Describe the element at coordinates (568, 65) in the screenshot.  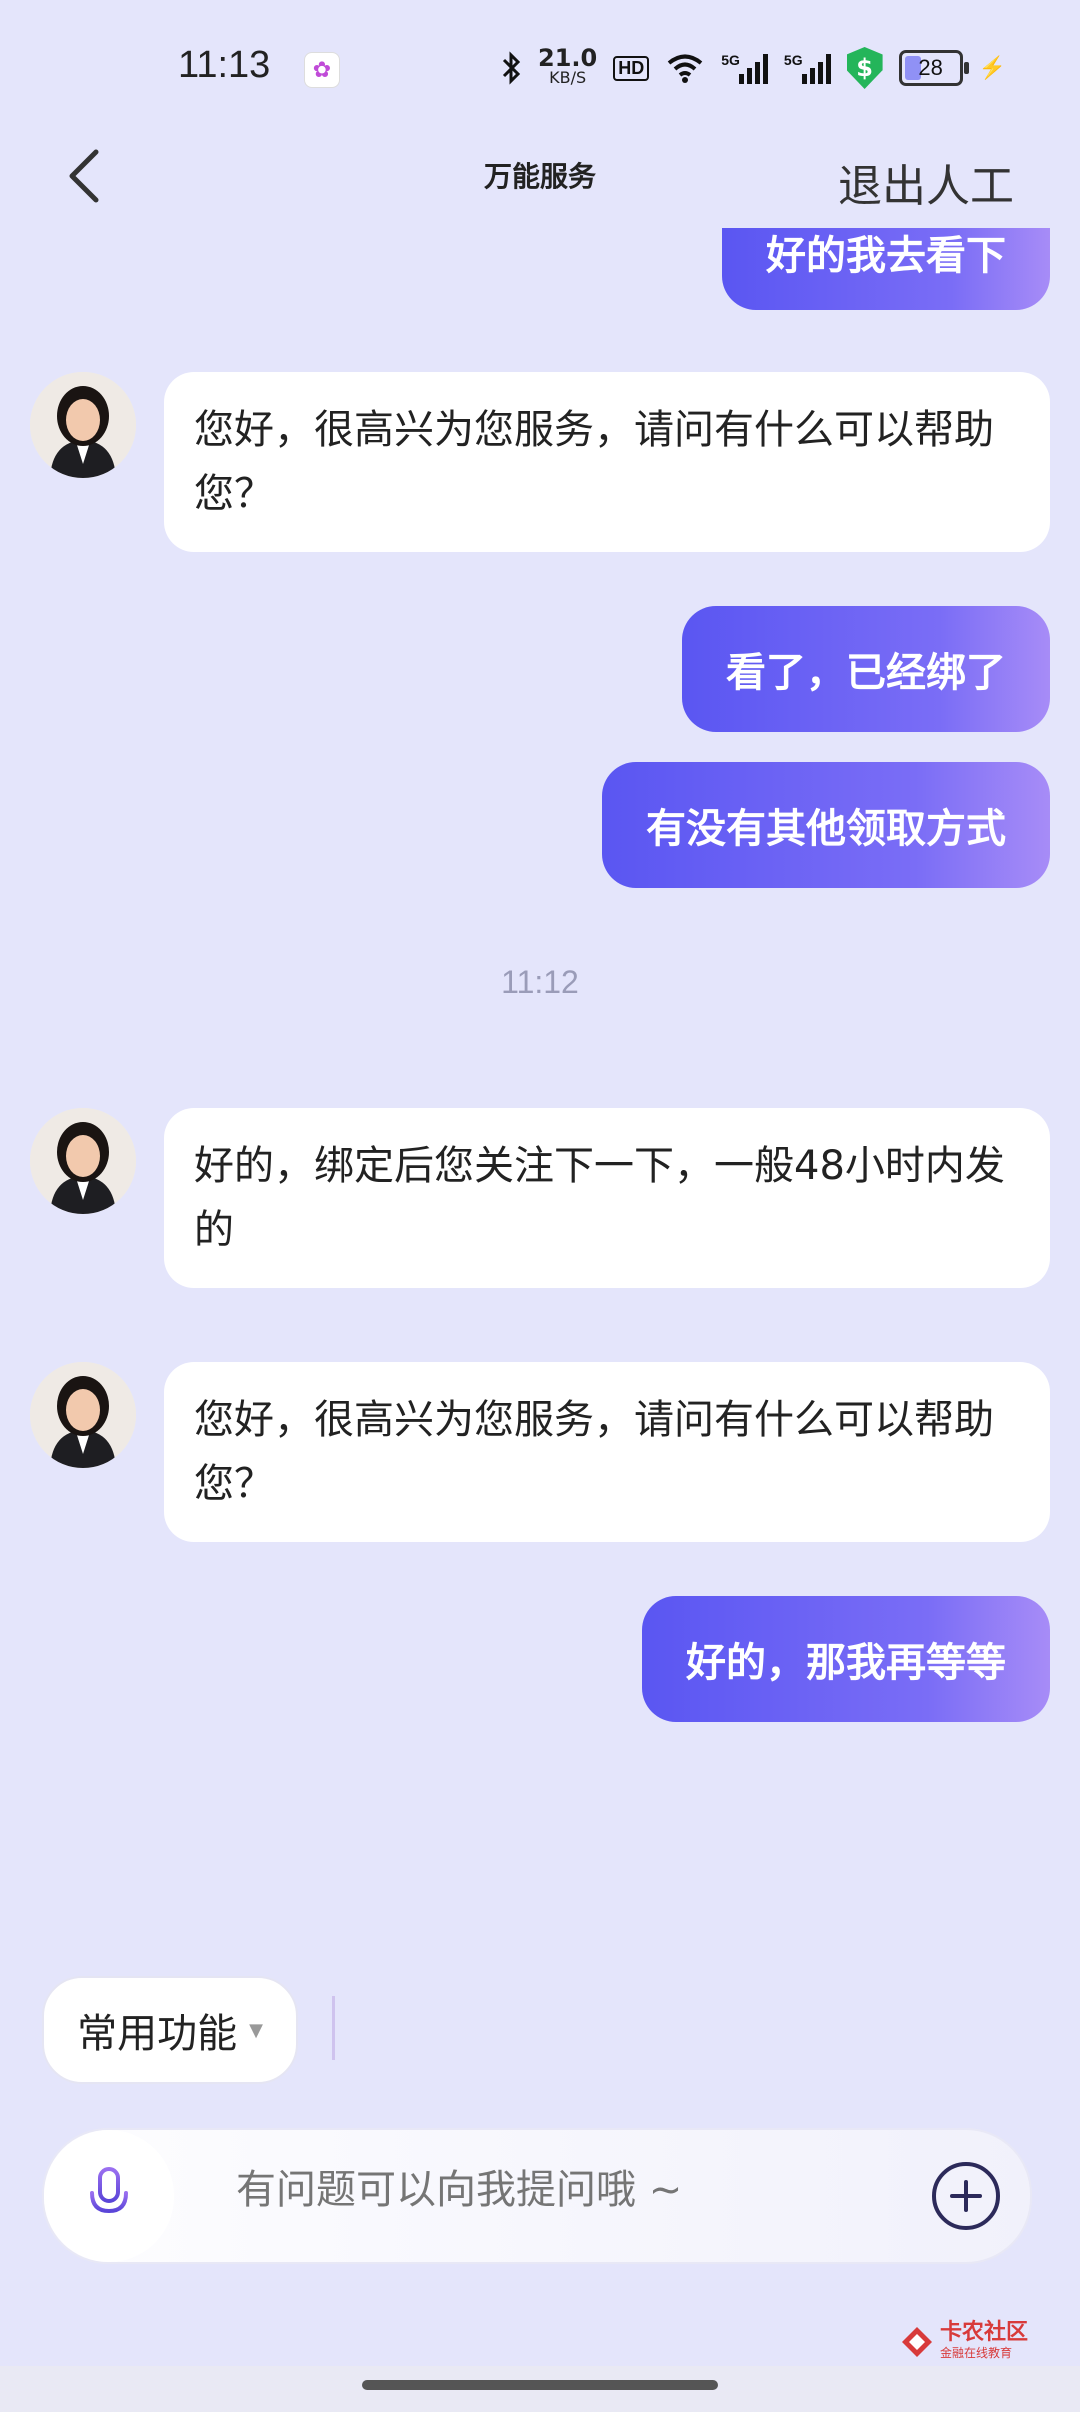
I see `network-speed: 21.0 KB/S` at that location.